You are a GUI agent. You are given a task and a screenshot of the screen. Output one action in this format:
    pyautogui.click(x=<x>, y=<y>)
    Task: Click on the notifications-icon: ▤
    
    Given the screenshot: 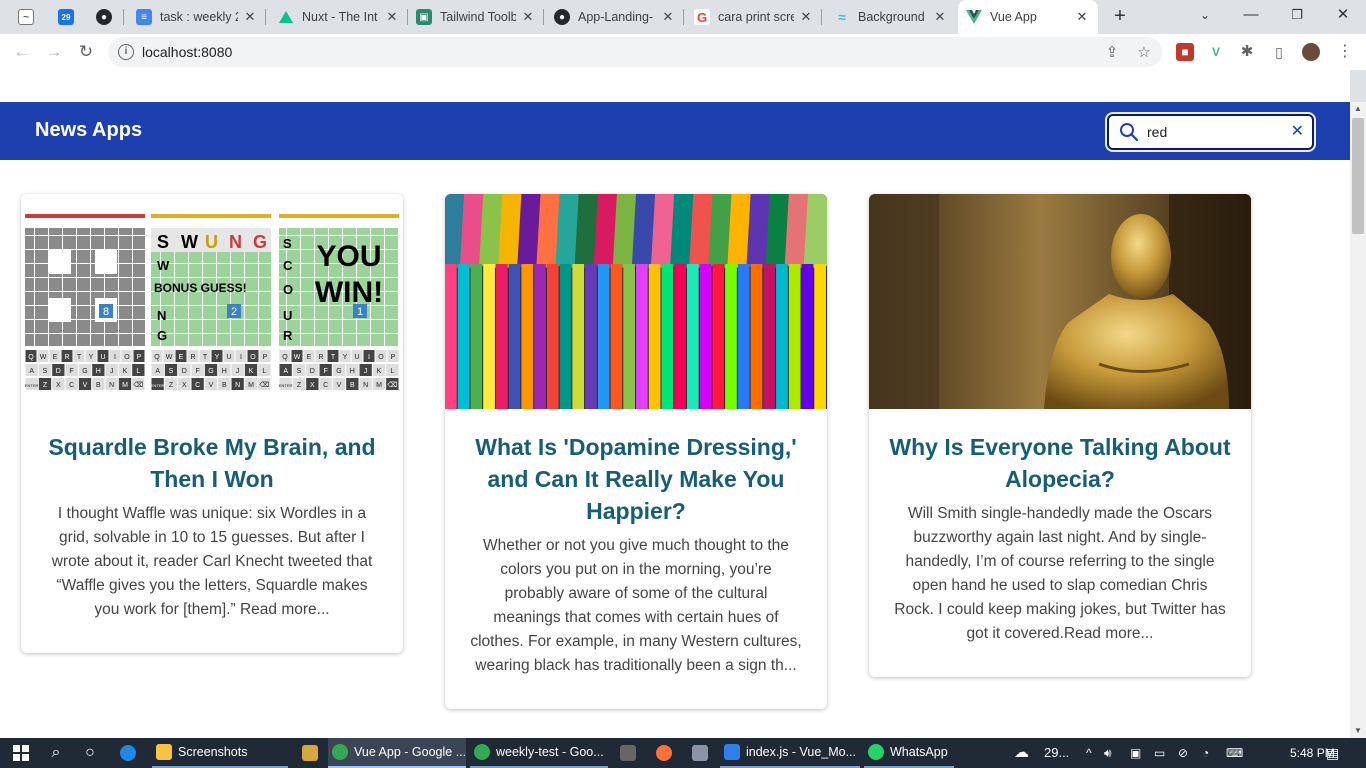 What is the action you would take?
    pyautogui.click(x=1332, y=753)
    